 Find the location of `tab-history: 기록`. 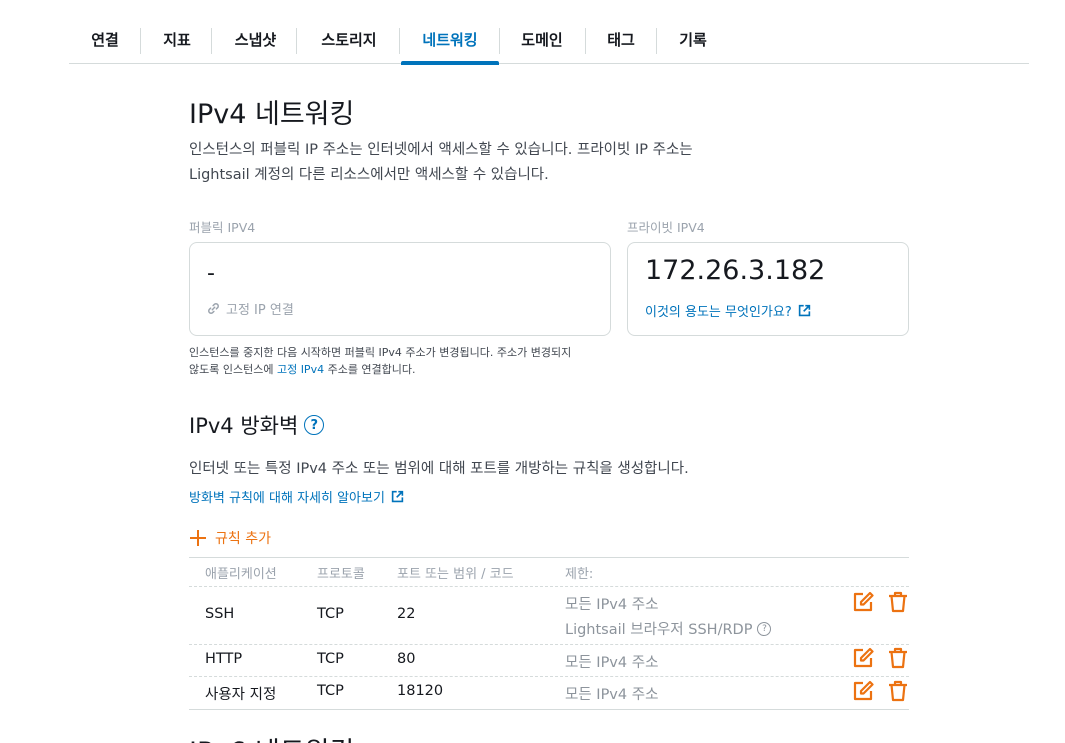

tab-history: 기록 is located at coordinates (693, 45).